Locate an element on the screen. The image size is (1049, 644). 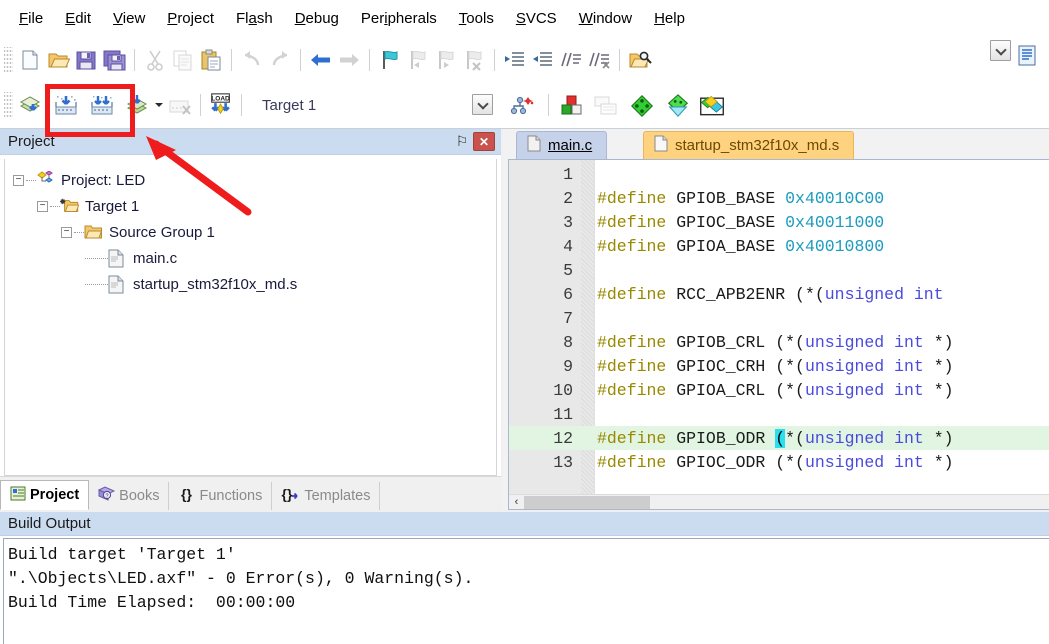
open-file-icon is located at coordinates (58, 60).